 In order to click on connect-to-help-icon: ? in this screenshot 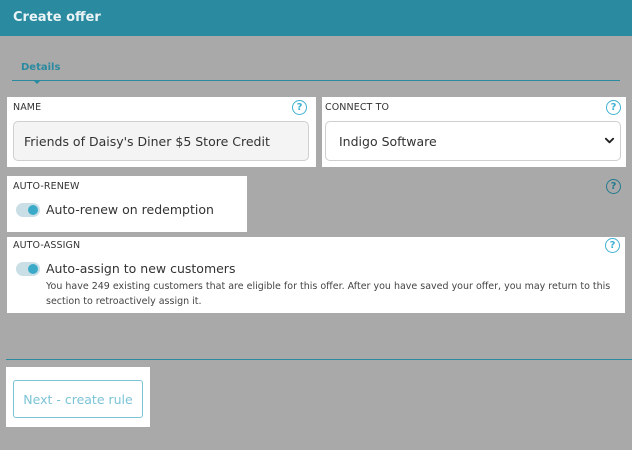, I will do `click(613, 107)`.